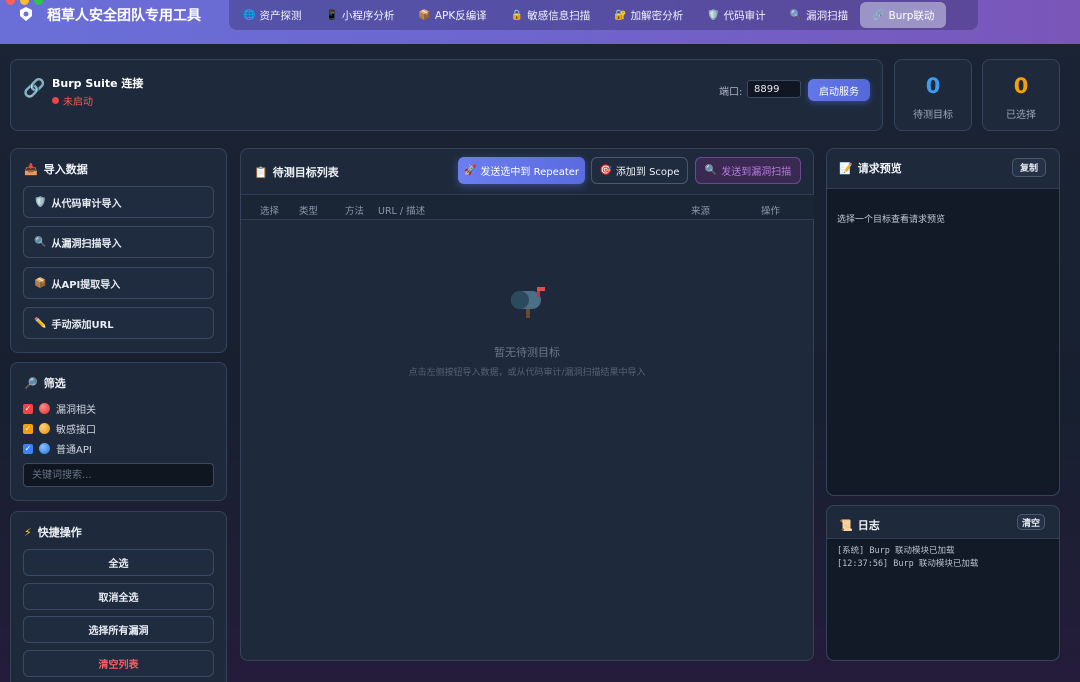  Describe the element at coordinates (933, 115) in the screenshot. I see `pending-label: 待测目标` at that location.